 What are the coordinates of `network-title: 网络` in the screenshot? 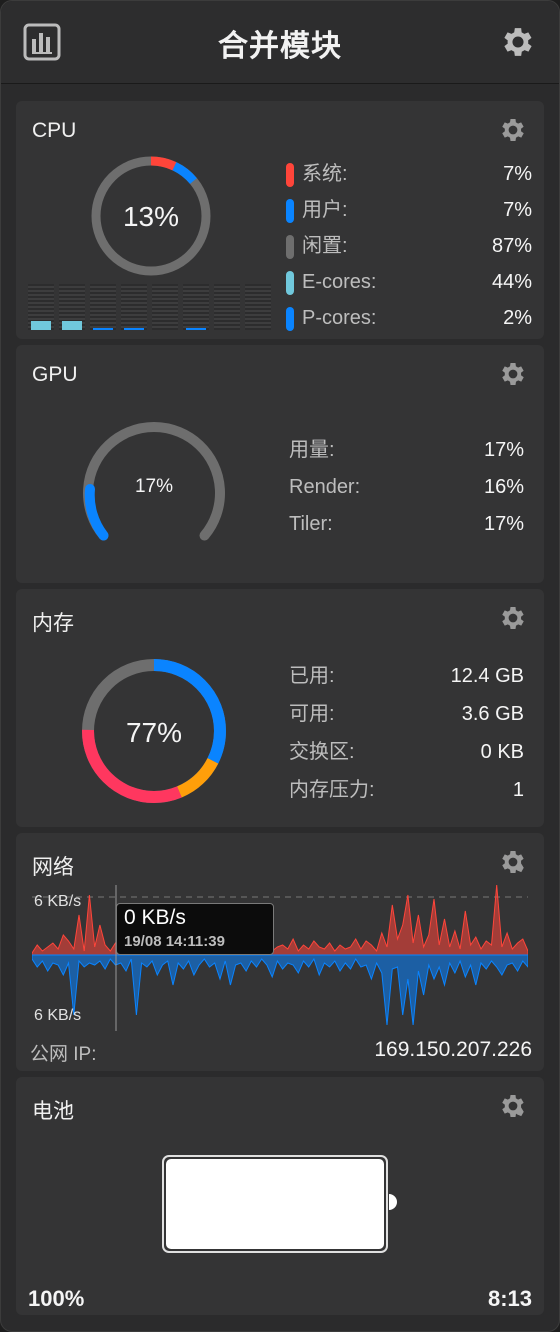 It's located at (53, 867).